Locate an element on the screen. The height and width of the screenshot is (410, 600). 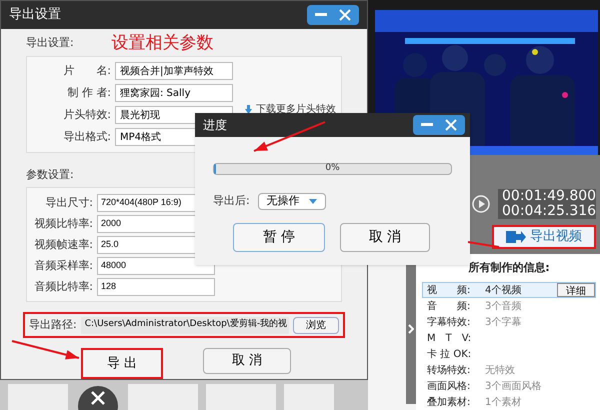
info-row: 卡 拉 OK: is located at coordinates (509, 354).